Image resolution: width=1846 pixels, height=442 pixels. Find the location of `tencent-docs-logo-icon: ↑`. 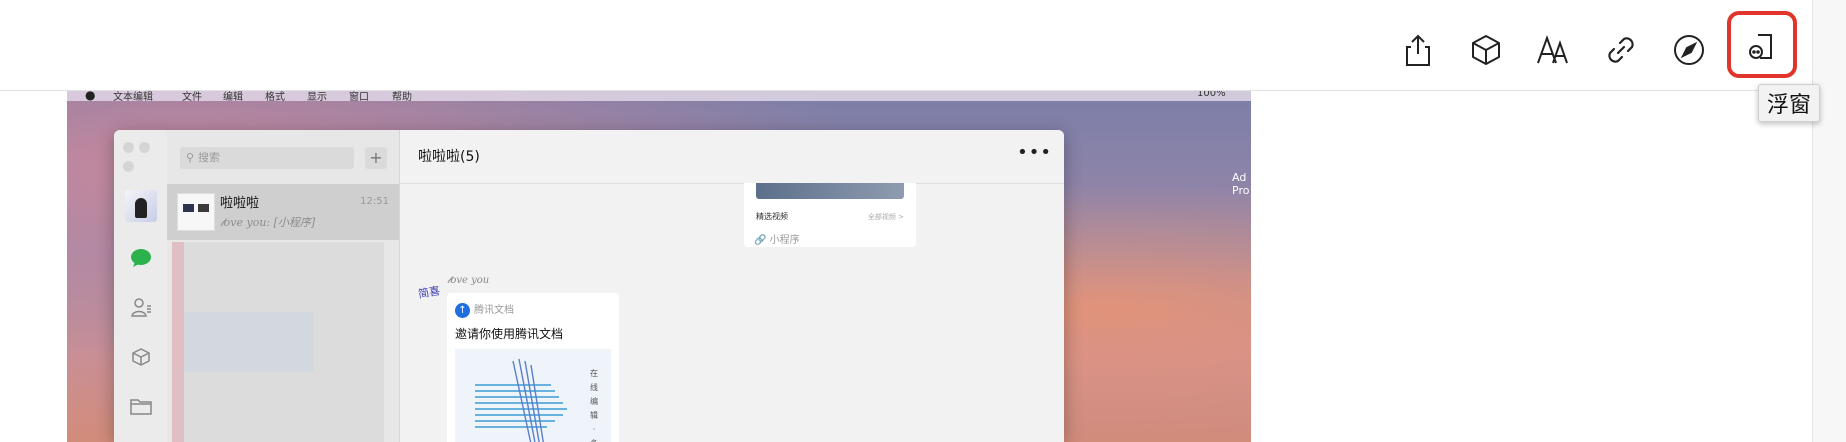

tencent-docs-logo-icon: ↑ is located at coordinates (462, 310).